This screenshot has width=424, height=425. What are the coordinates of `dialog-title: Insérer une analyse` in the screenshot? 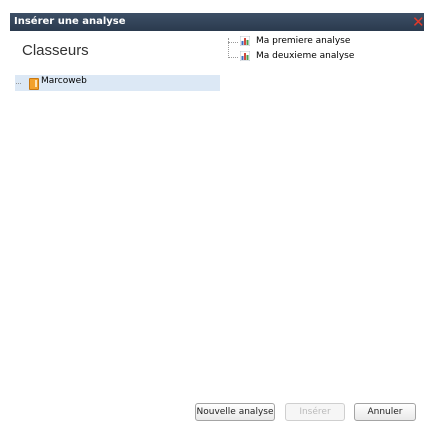 It's located at (70, 21).